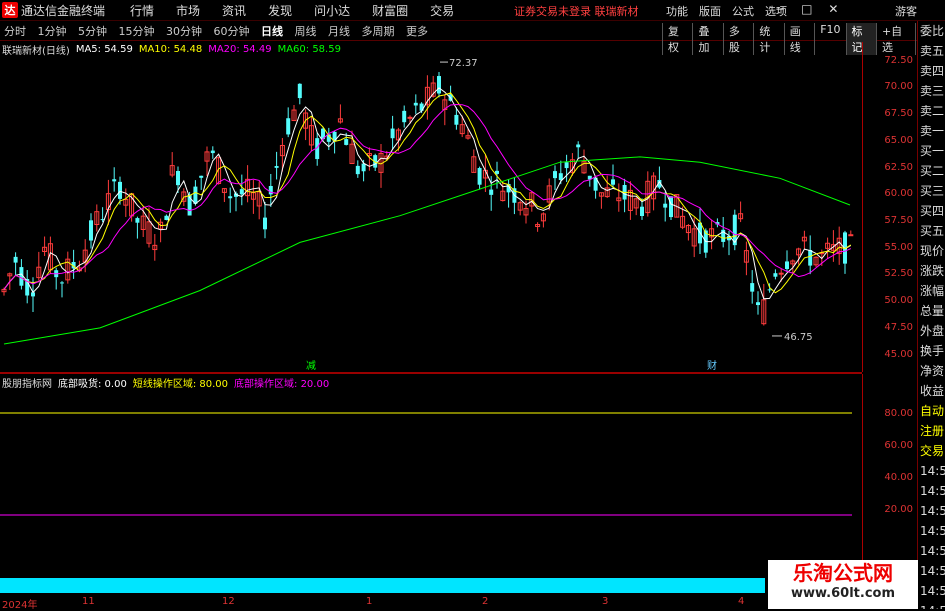  What do you see at coordinates (898, 87) in the screenshot?
I see `price-tick: 70.00` at bounding box center [898, 87].